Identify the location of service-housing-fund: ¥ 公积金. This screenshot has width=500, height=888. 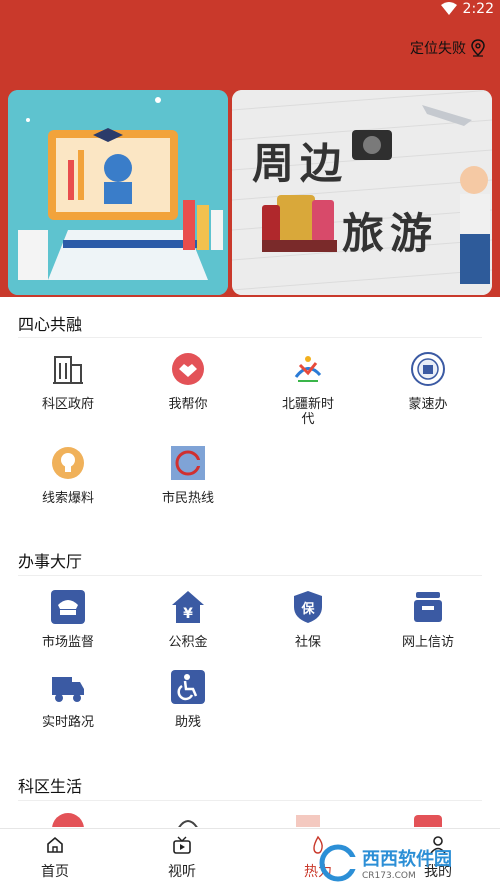
(188, 619).